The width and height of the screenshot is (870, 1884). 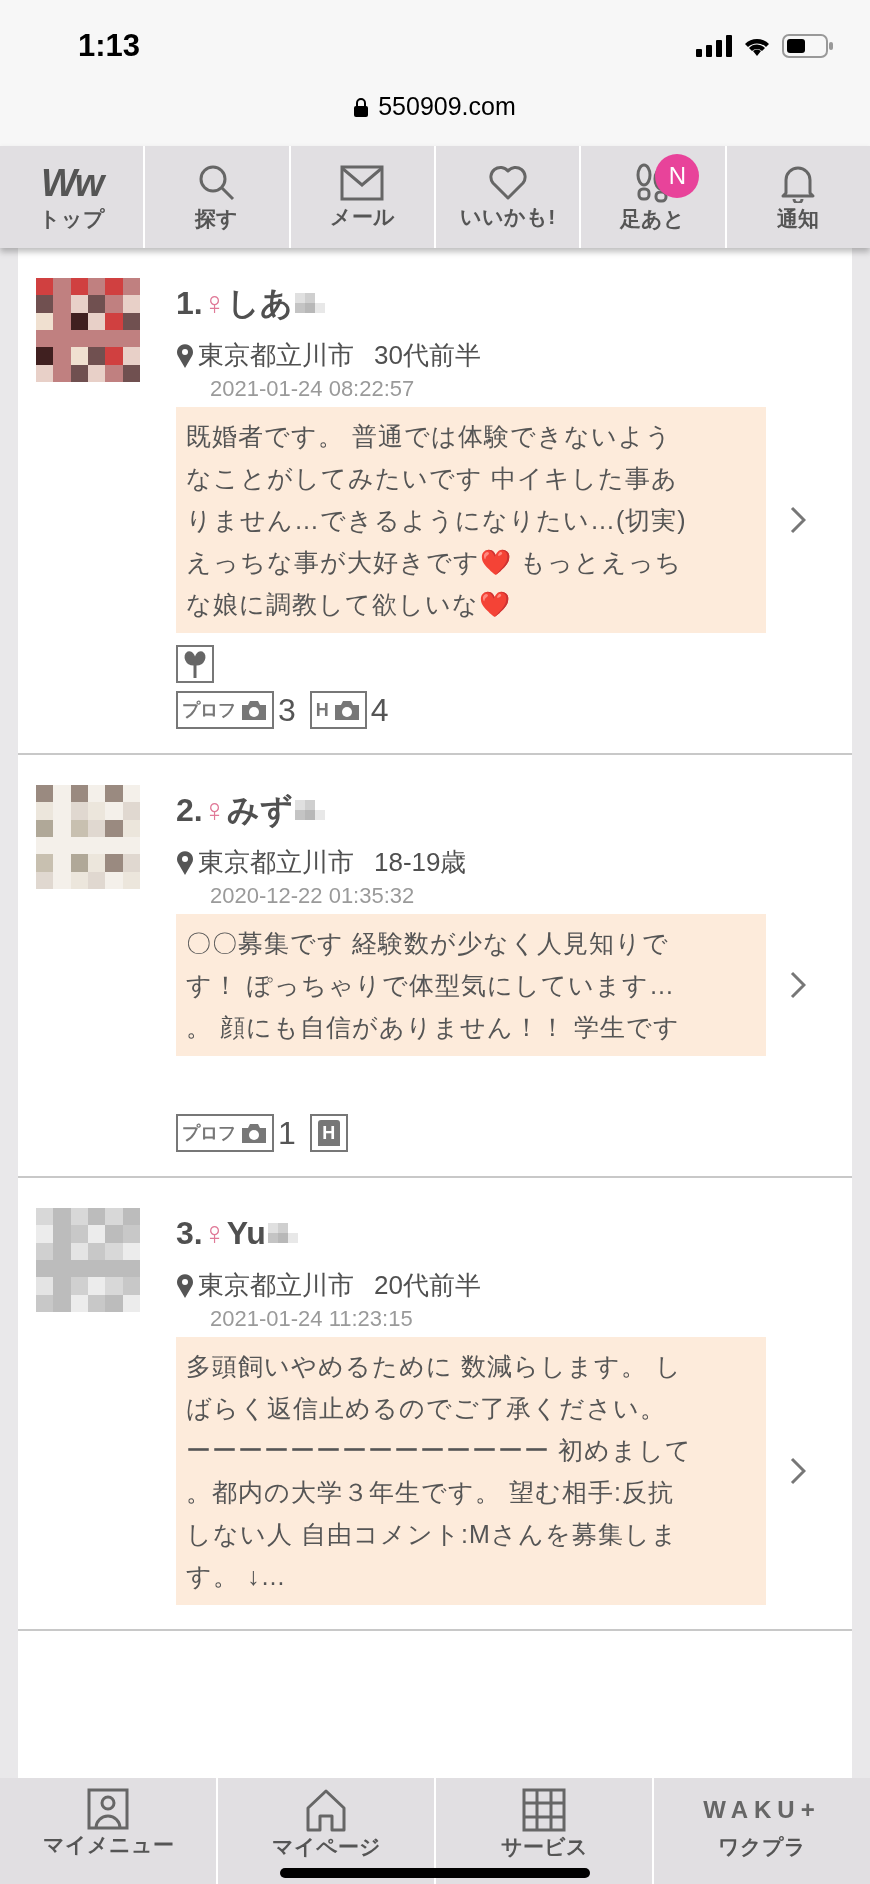 I want to click on photo-count: 1, so click(x=287, y=1133).